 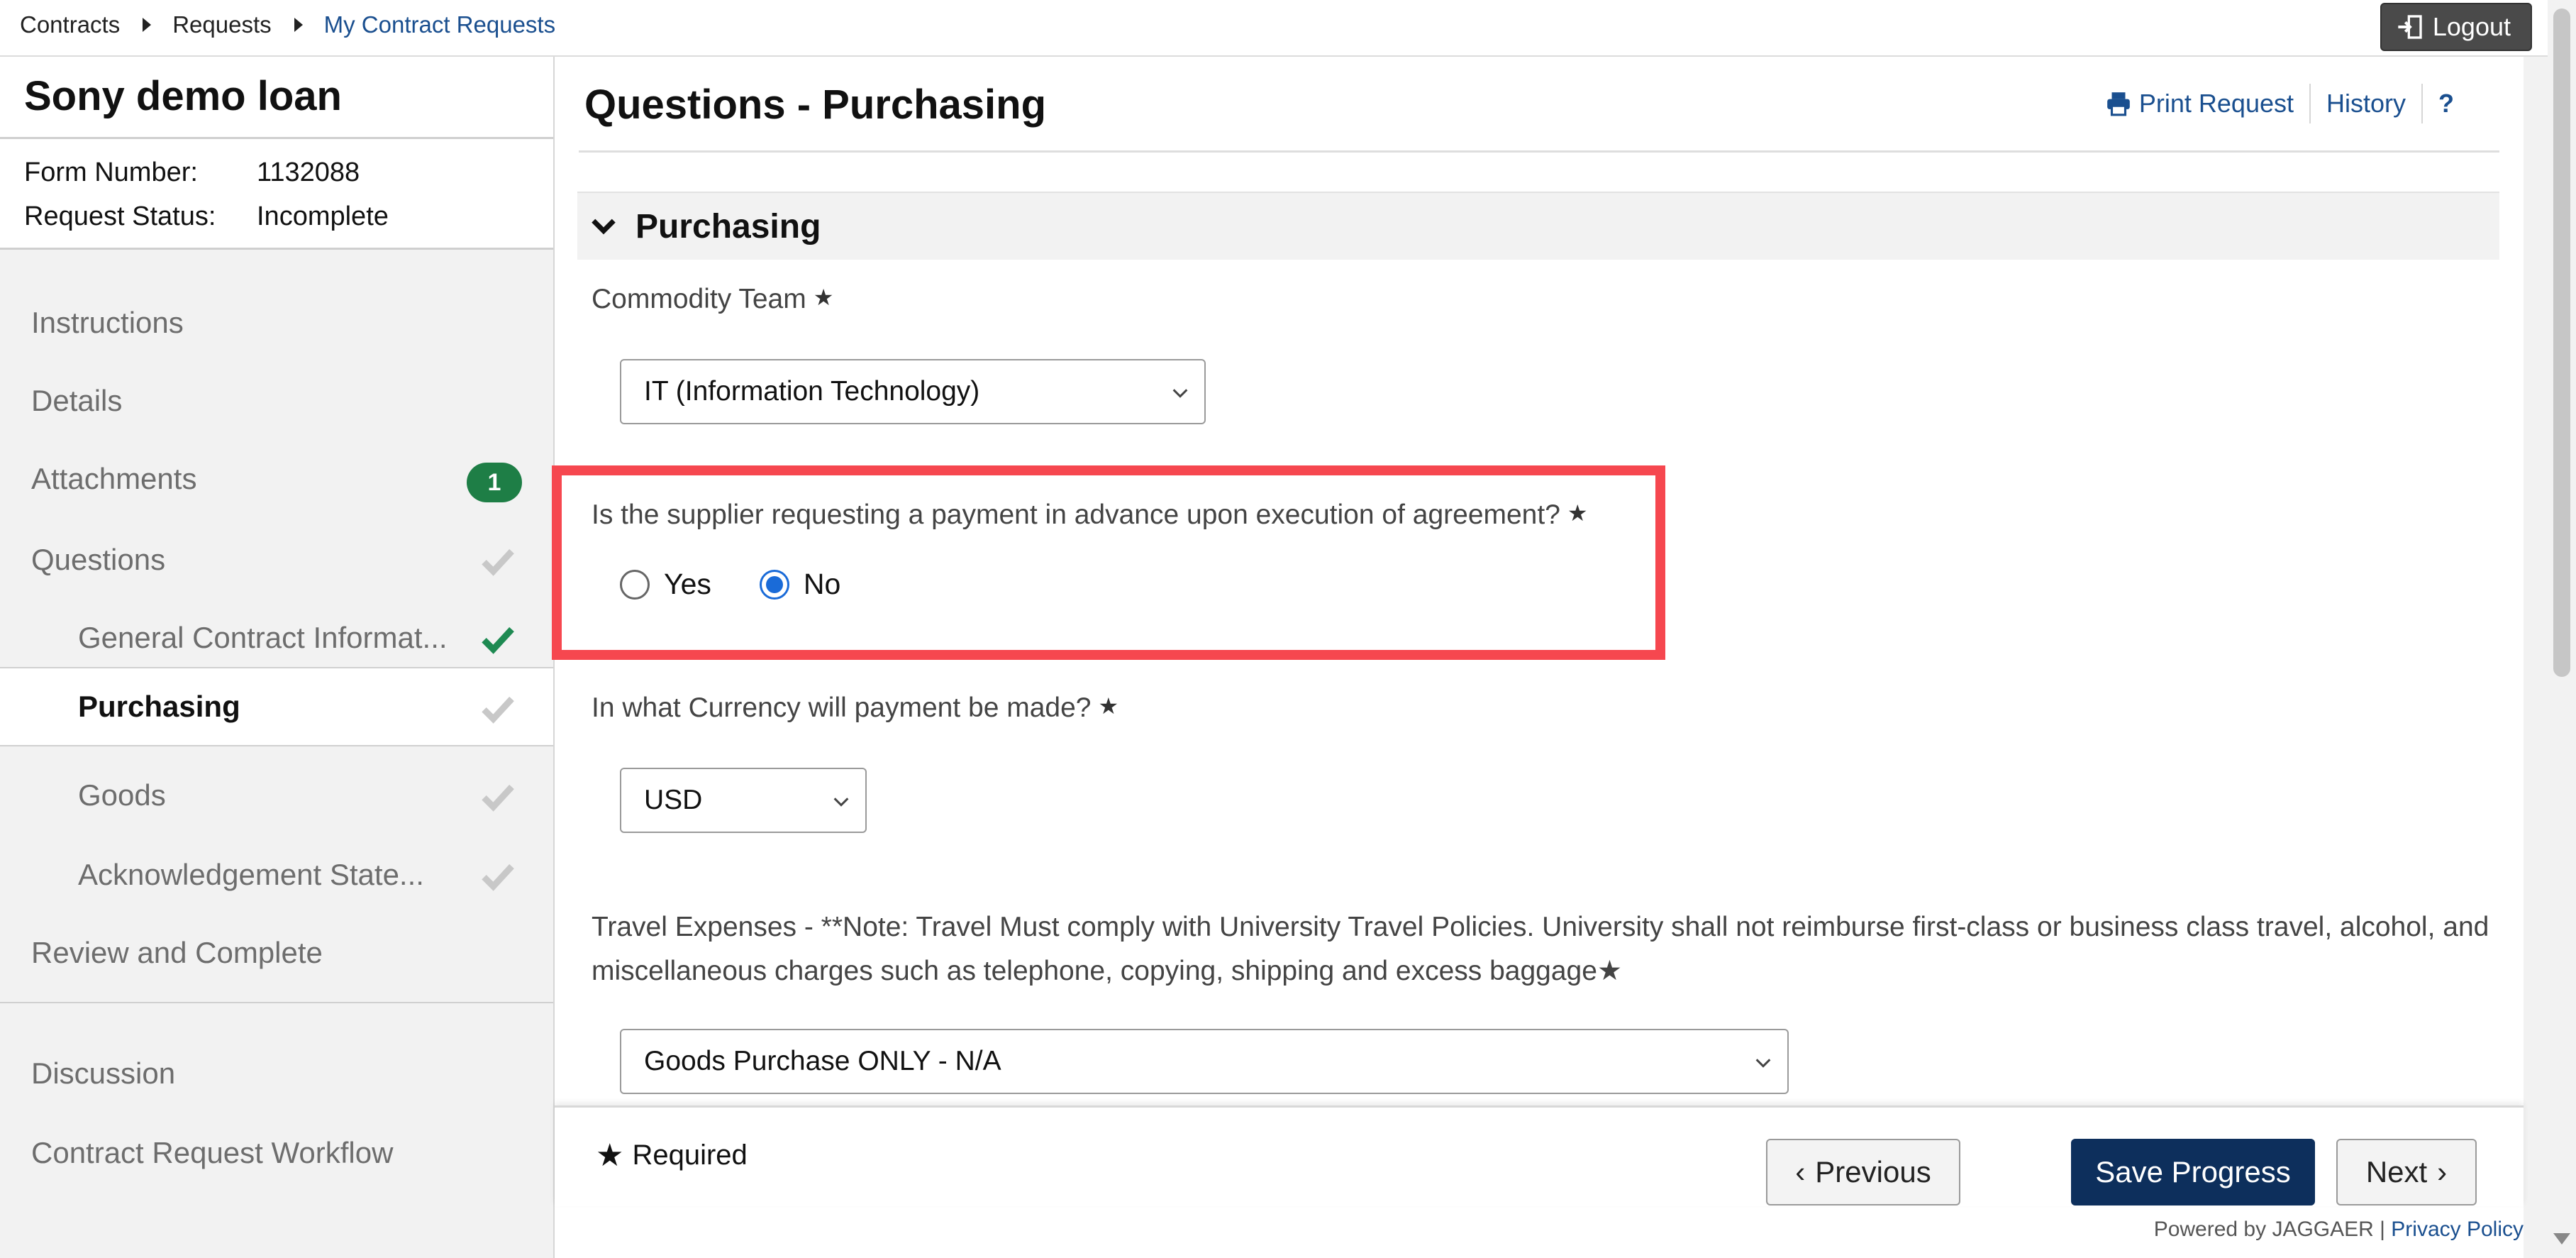 I want to click on status-label: Request Status:, so click(x=120, y=216).